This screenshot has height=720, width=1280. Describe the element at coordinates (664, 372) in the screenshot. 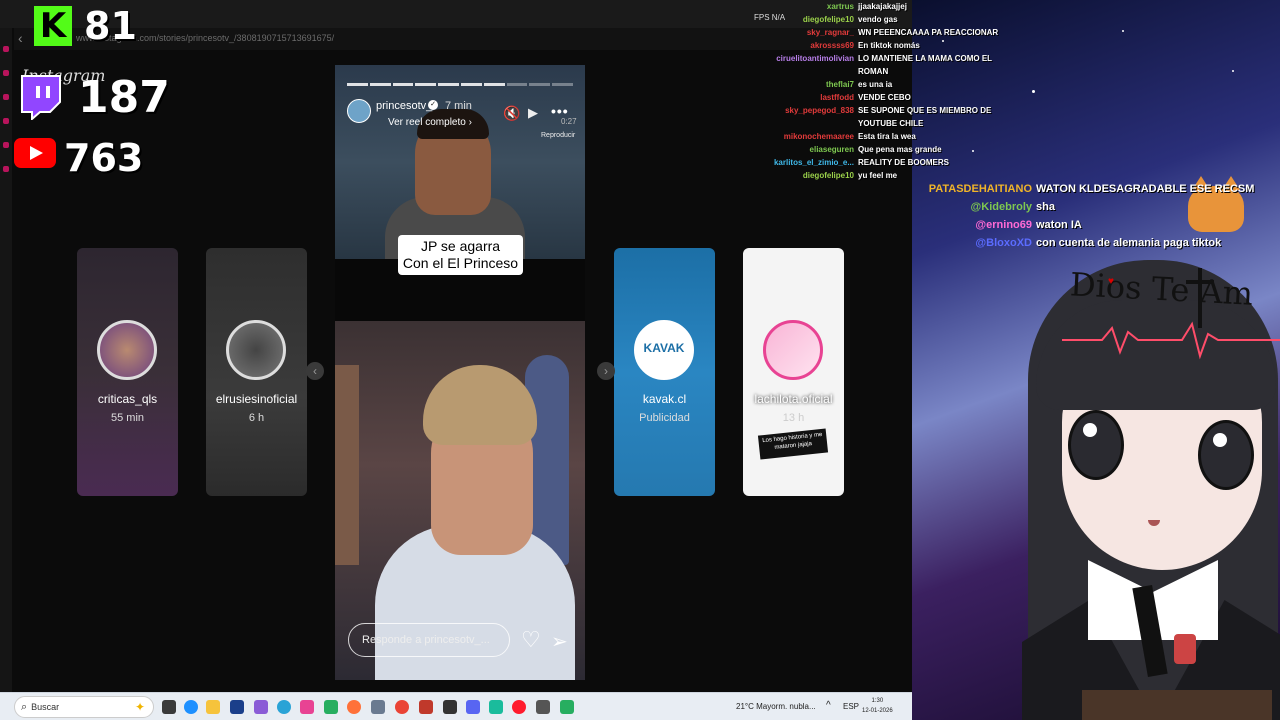

I see `story-card-kavak: KAVAK kavak.cl Publicidad` at that location.